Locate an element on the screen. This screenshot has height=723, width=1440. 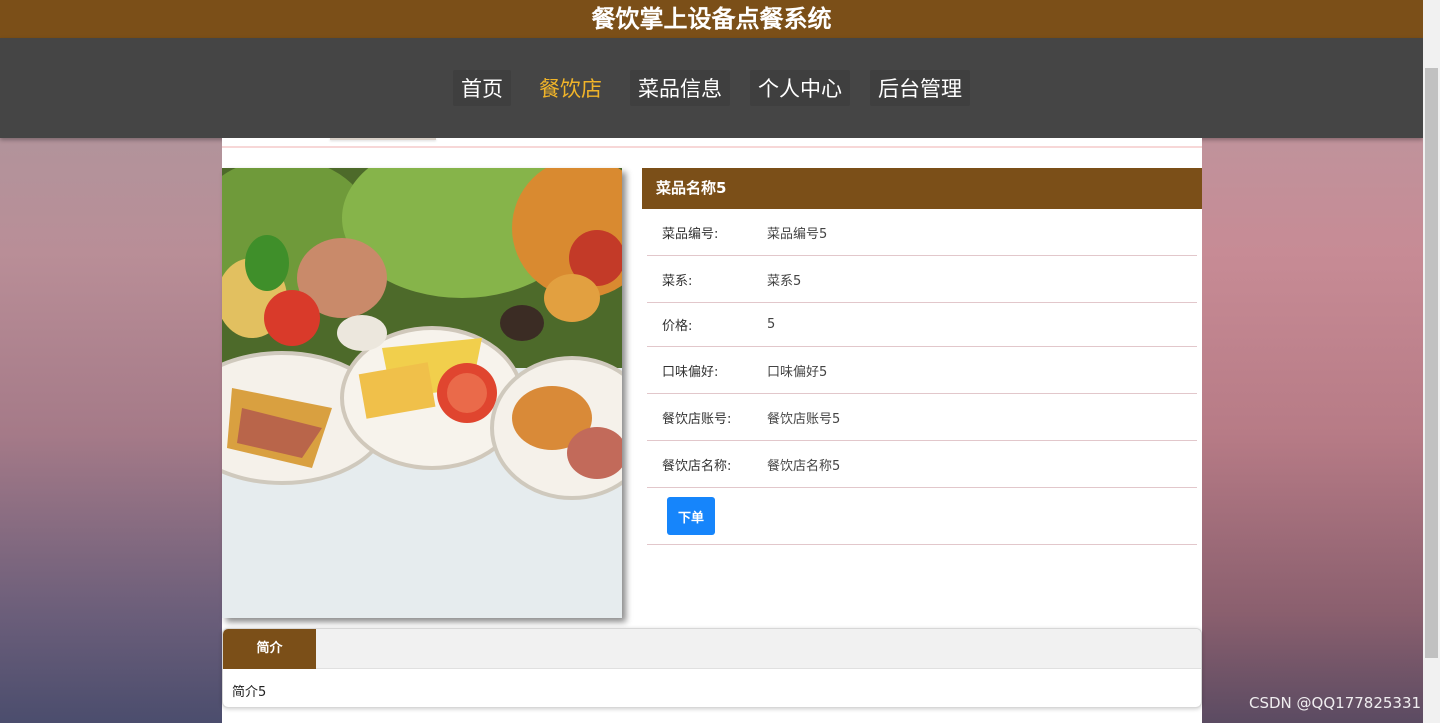
field-label: 口味偏好: is located at coordinates (690, 372).